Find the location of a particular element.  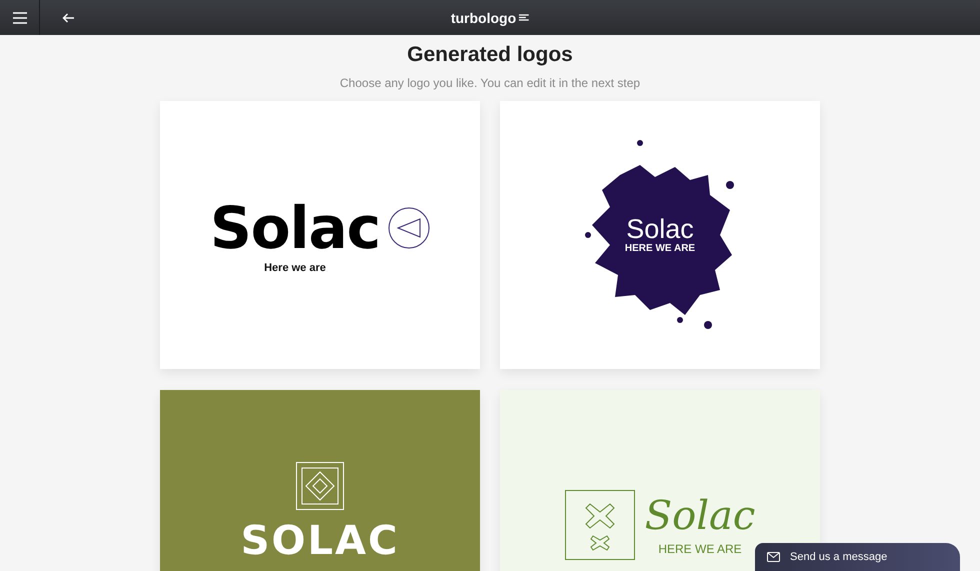

logo-card: SOLAC is located at coordinates (320, 480).